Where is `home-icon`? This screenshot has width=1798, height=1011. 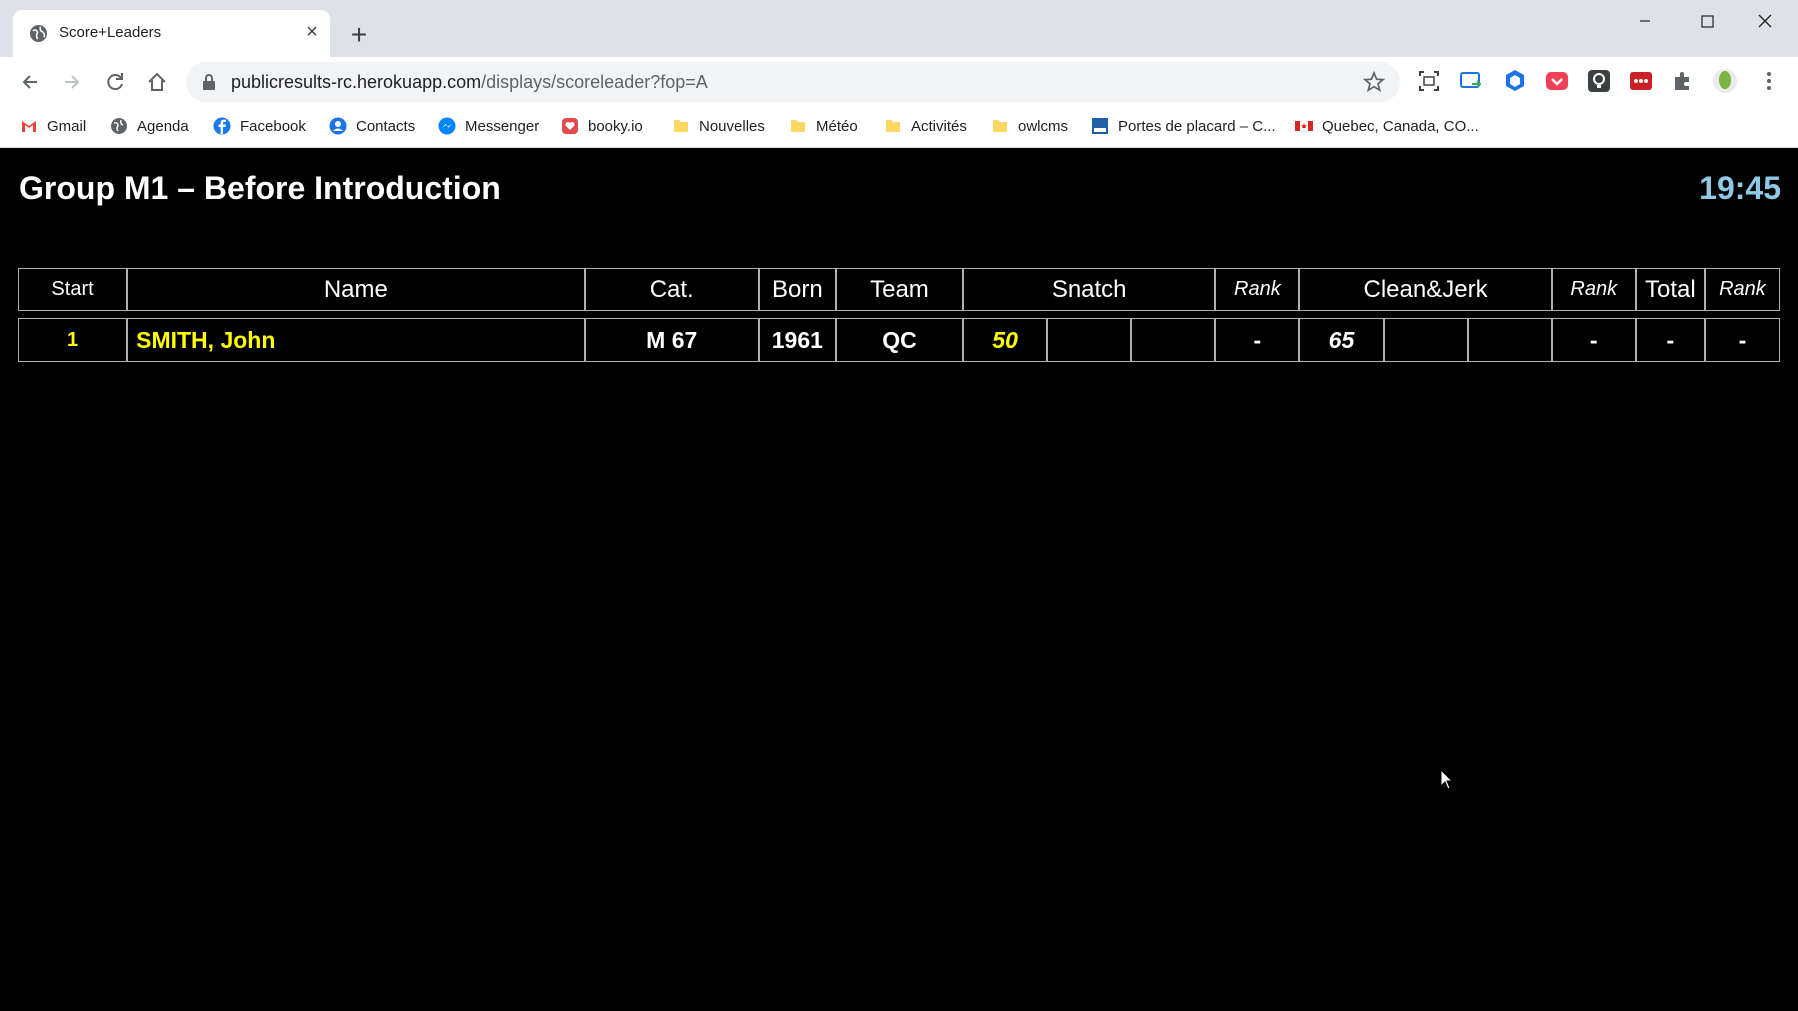 home-icon is located at coordinates (157, 82).